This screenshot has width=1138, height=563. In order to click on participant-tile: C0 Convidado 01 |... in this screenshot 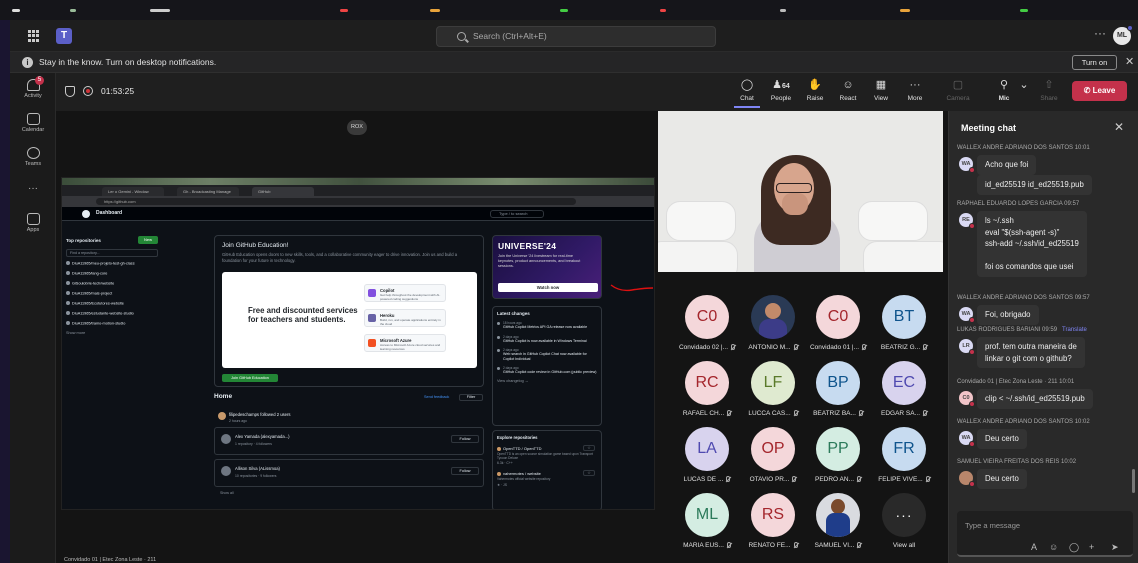, I will do `click(838, 323)`.